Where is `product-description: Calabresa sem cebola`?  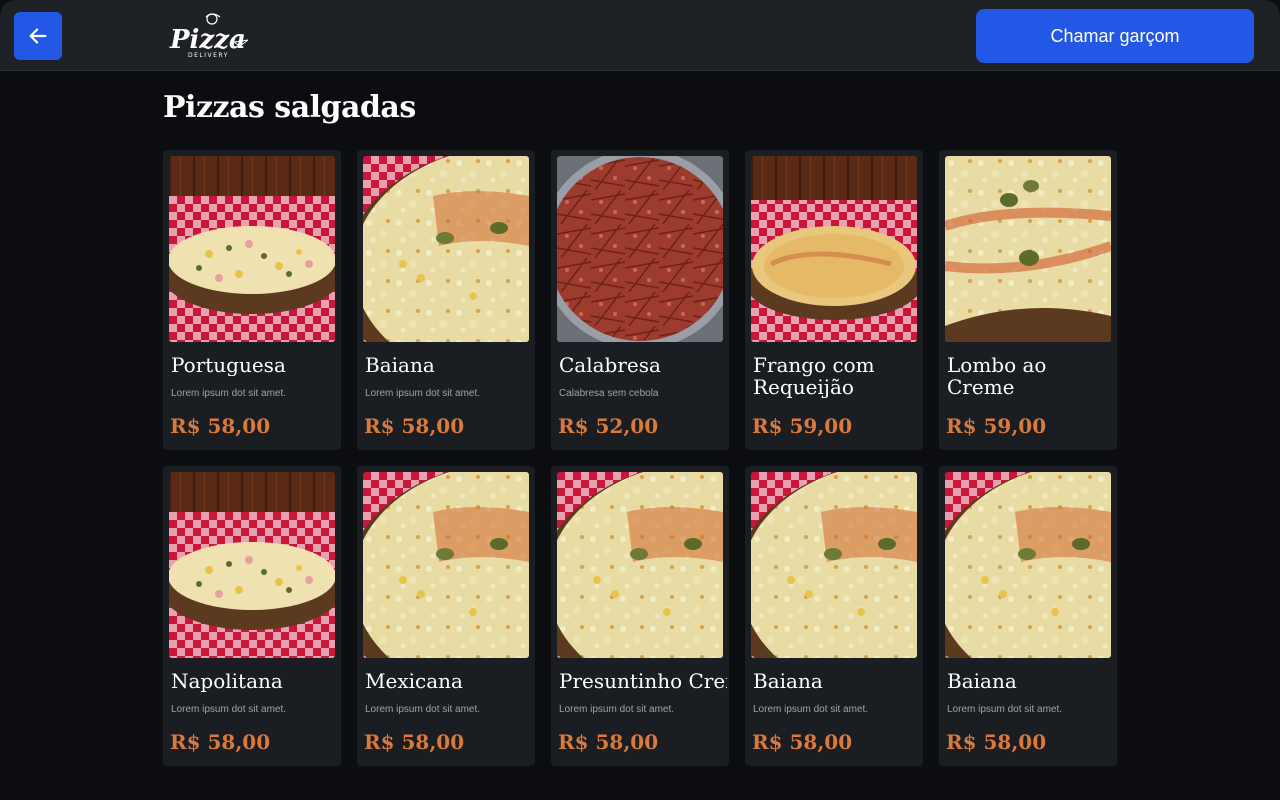 product-description: Calabresa sem cebola is located at coordinates (609, 393).